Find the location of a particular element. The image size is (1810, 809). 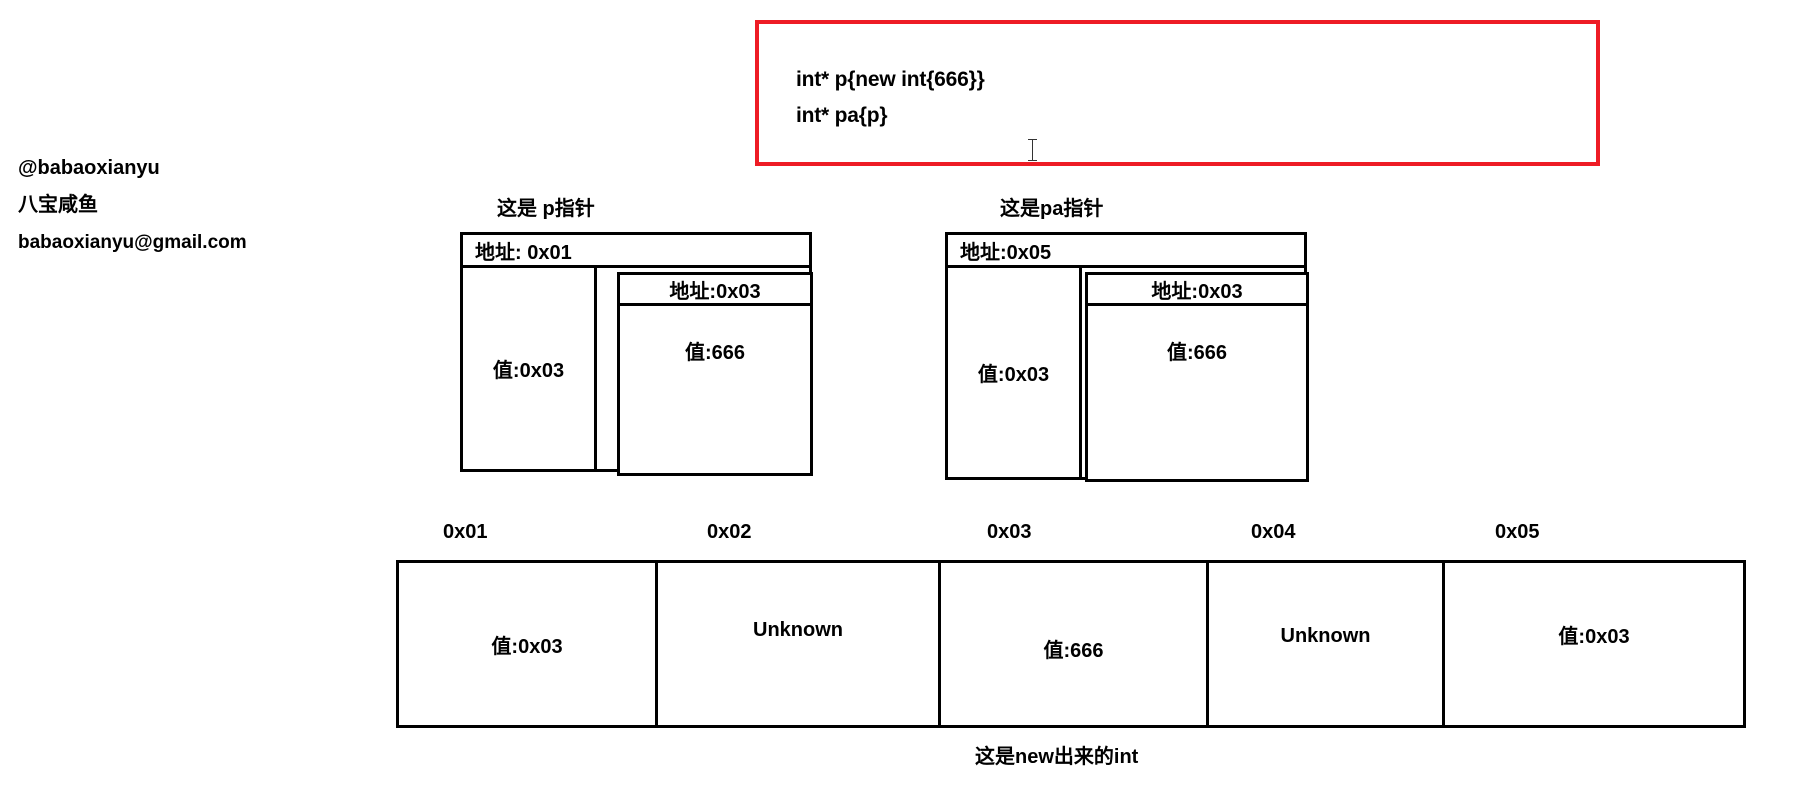

pointer-pa-address-label: 地址:0x05 is located at coordinates (1126, 251).